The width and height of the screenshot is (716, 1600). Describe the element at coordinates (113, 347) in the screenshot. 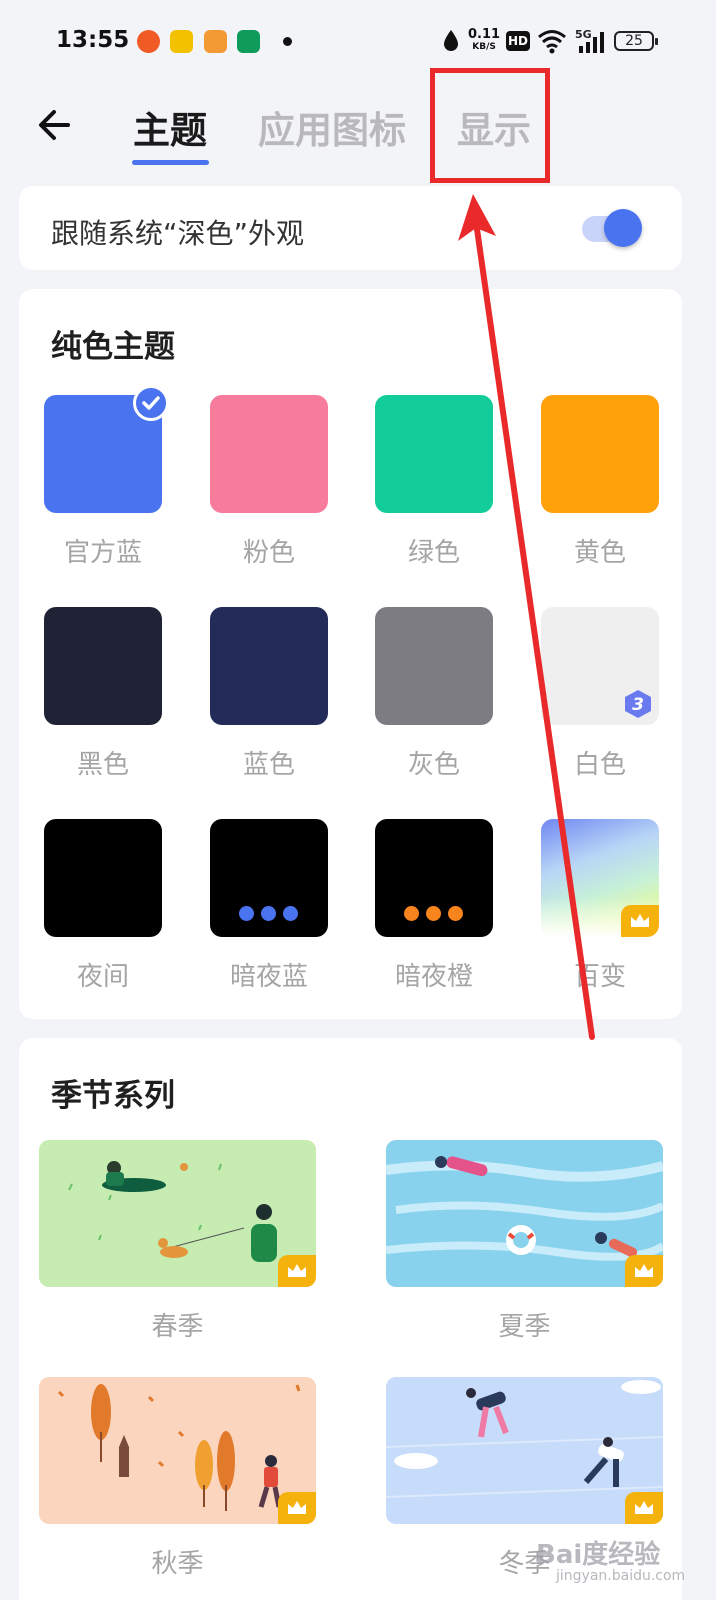

I see `section-title-solid: 纯色主题` at that location.